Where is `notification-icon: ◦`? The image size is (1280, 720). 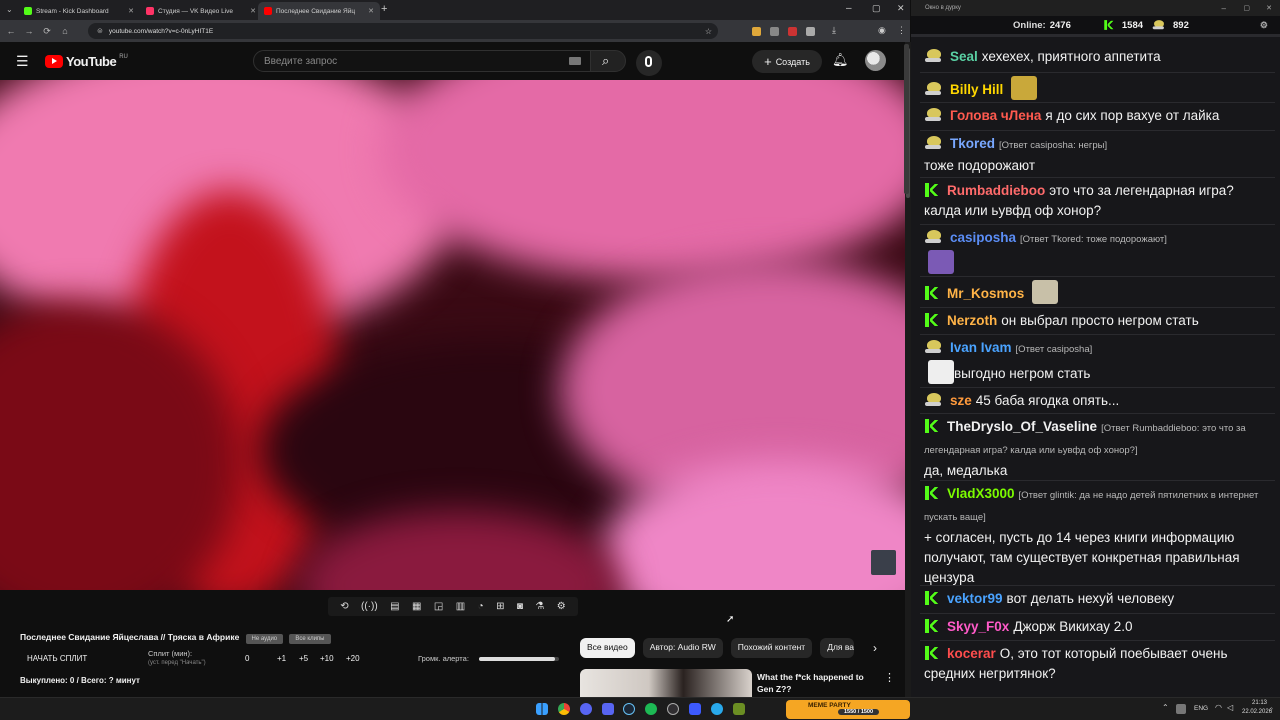
notification-icon: ◦ is located at coordinates (1271, 708).